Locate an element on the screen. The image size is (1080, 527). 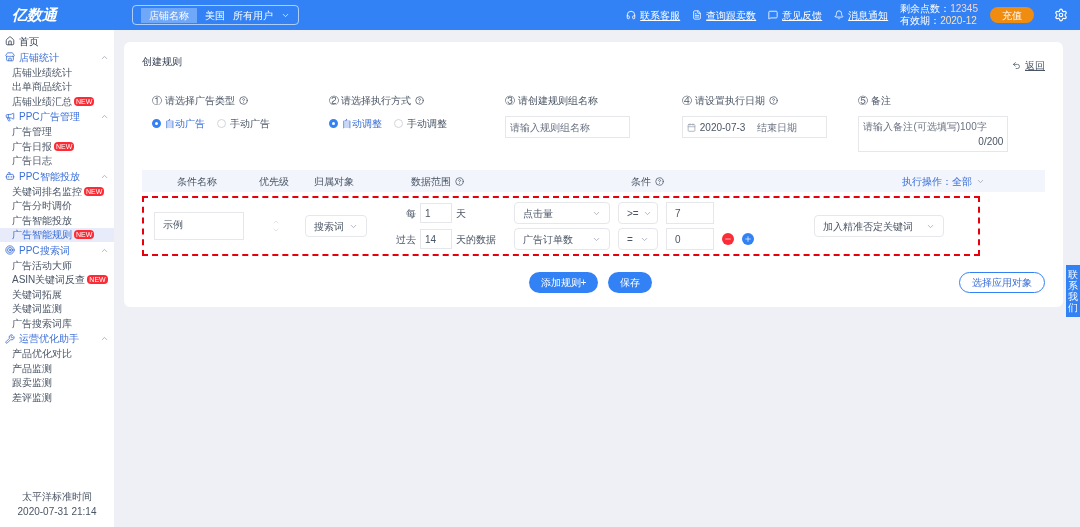
step-label: ⑤ 备注 is located at coordinates (875, 101).